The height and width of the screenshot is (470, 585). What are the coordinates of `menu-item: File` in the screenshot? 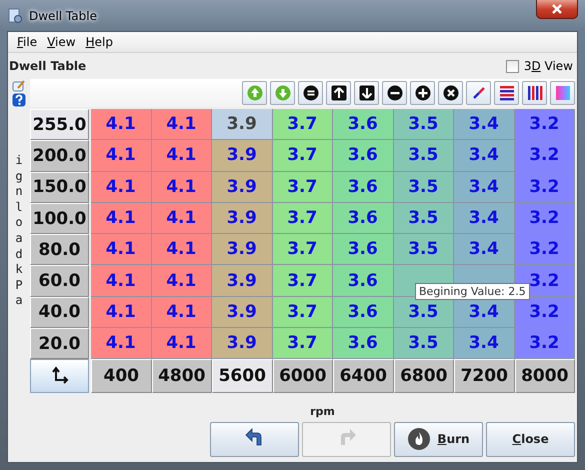 It's located at (27, 42).